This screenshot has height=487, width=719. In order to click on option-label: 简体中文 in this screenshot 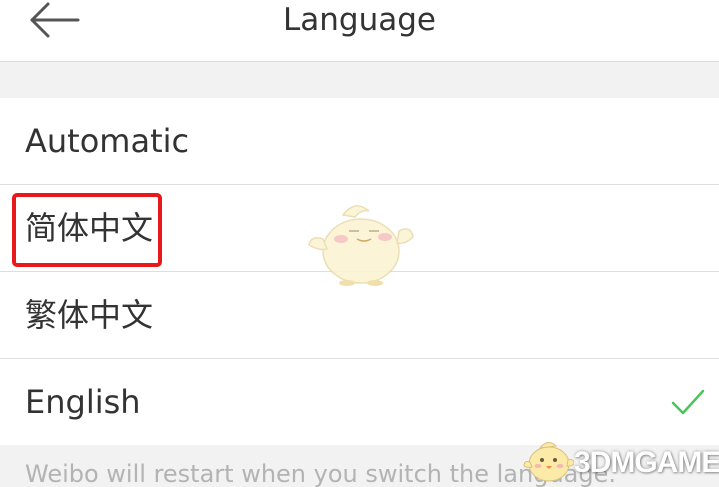, I will do `click(89, 228)`.